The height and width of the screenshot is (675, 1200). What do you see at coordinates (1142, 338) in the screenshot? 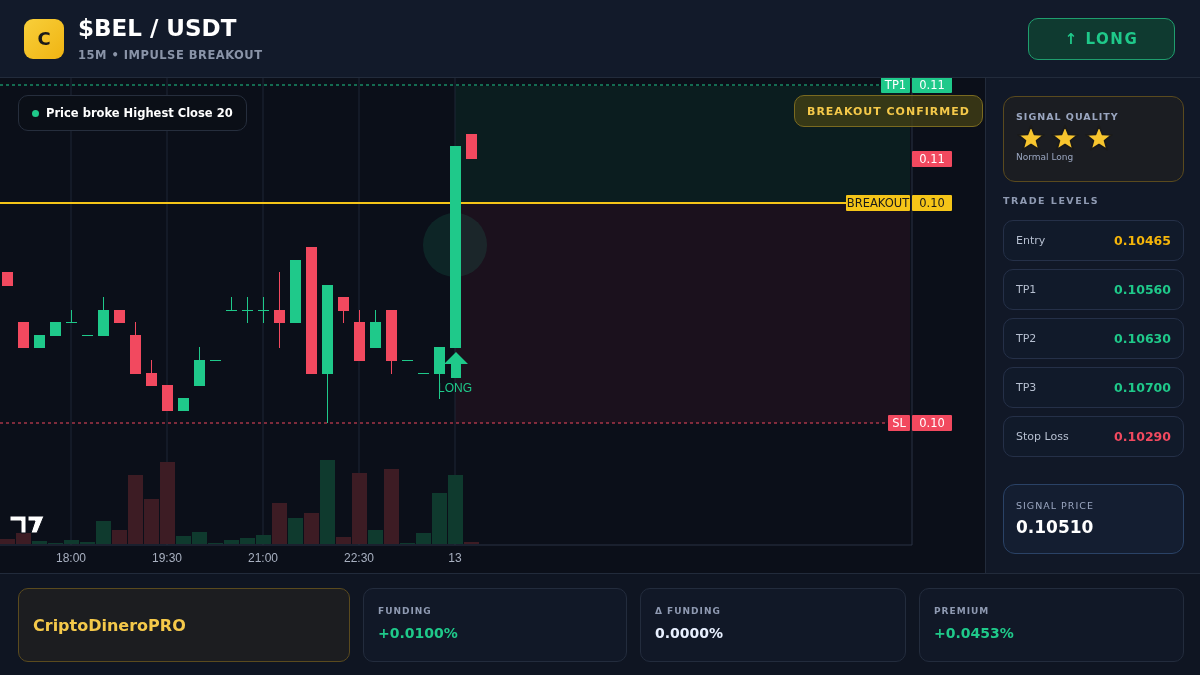
I see `level-value: 0.10630` at bounding box center [1142, 338].